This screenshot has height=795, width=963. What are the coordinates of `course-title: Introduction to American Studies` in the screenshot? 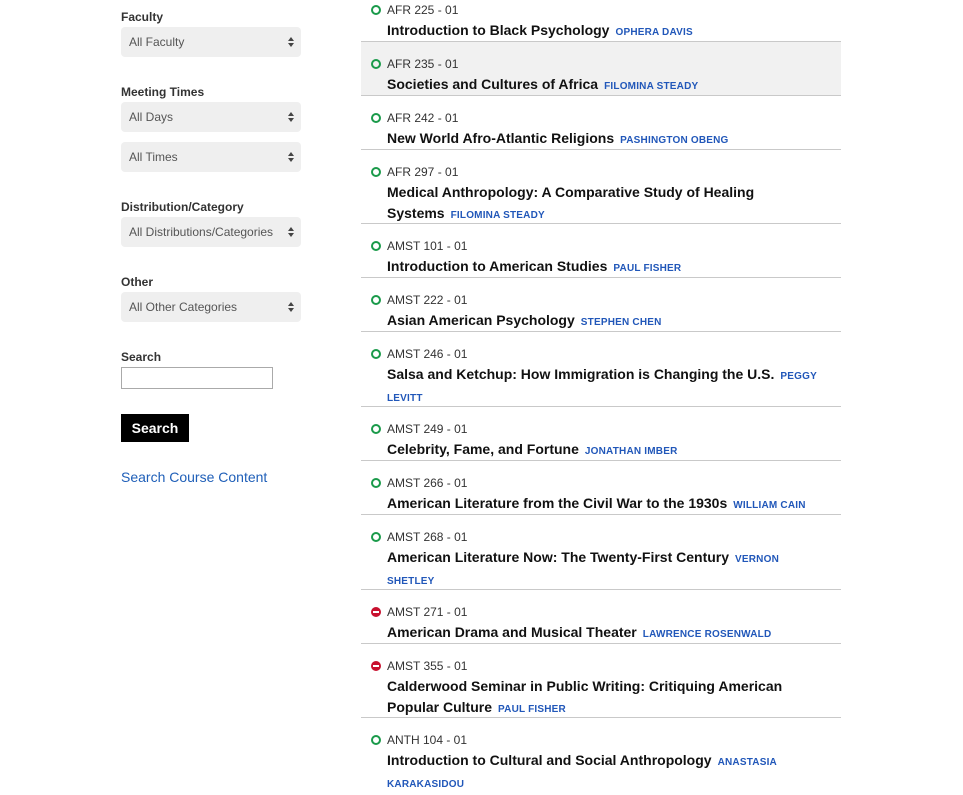 It's located at (497, 266).